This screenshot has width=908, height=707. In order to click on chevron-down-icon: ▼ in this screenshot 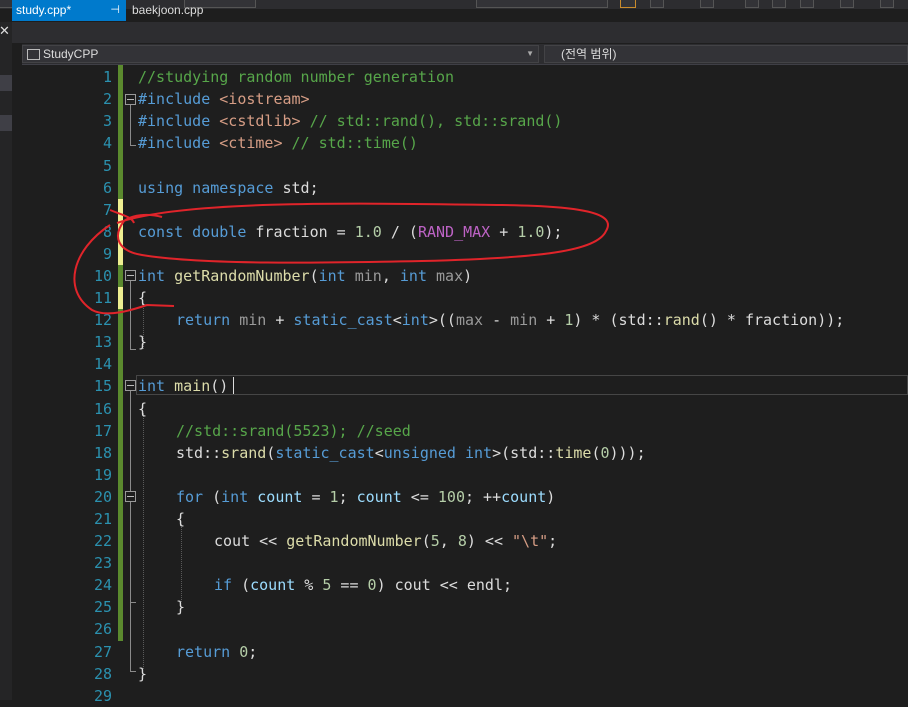, I will do `click(530, 53)`.